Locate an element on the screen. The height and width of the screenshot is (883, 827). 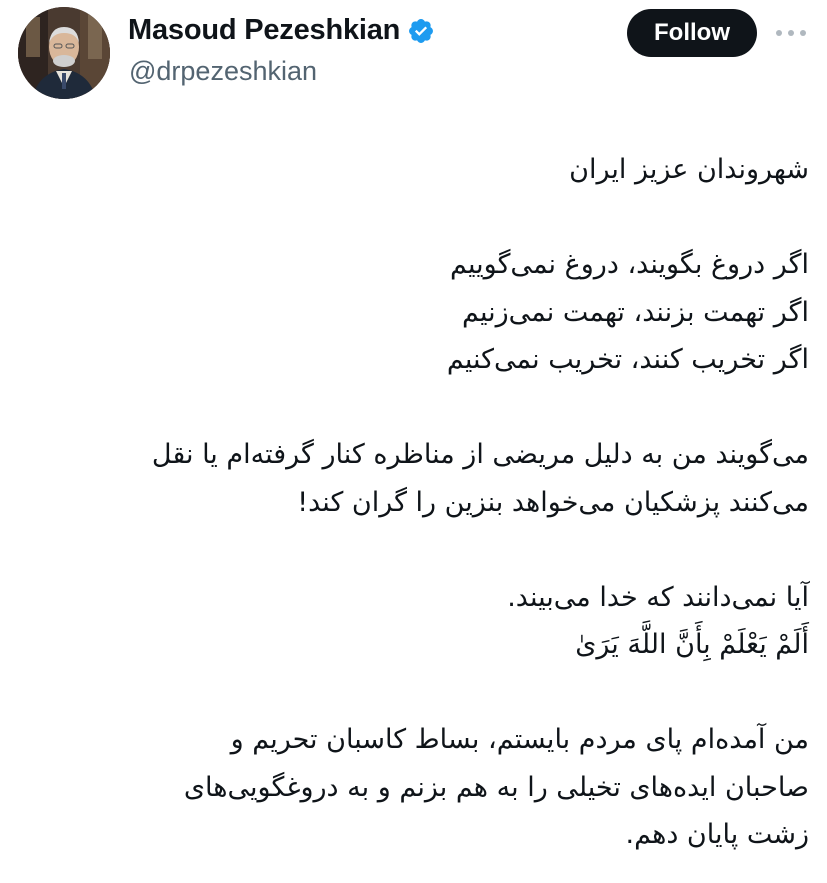
tweet-line: أَلَمْ یَعْلَمْ بِأَنَّ اللَّهَ یَرَىٰ is located at coordinates (692, 644).